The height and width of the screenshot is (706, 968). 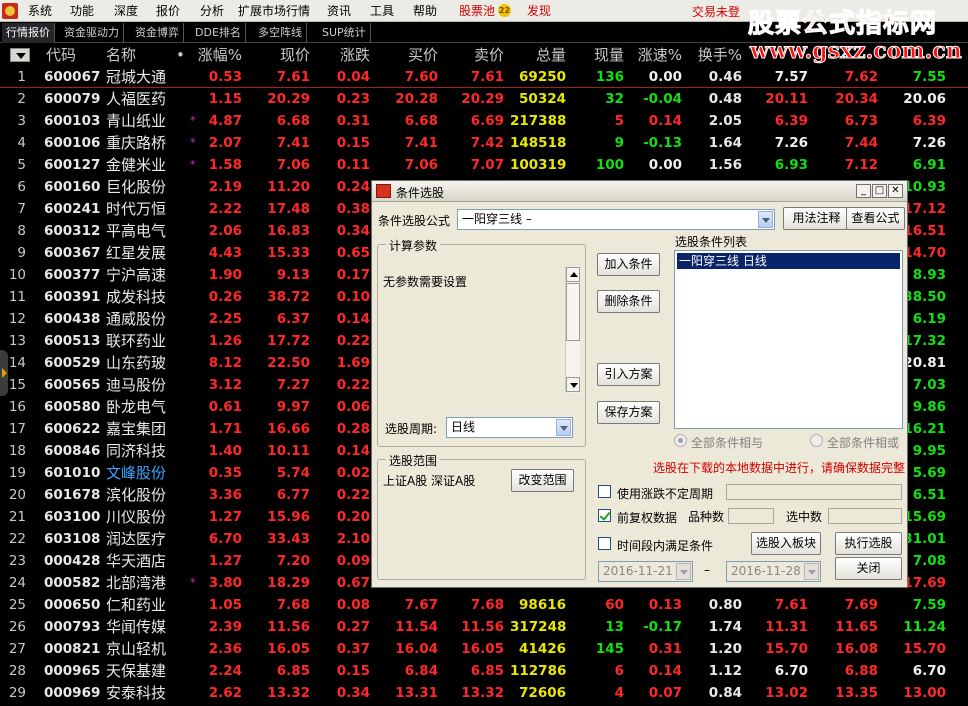 I want to click on radio-all-or, so click(x=816, y=440).